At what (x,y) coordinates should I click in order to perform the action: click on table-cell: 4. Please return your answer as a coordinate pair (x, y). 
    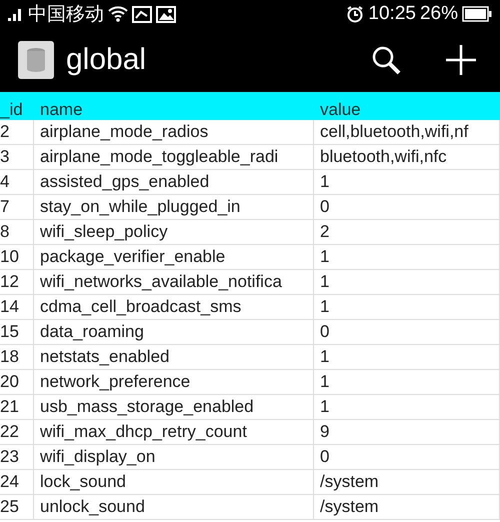
    Looking at the image, I should click on (17, 182).